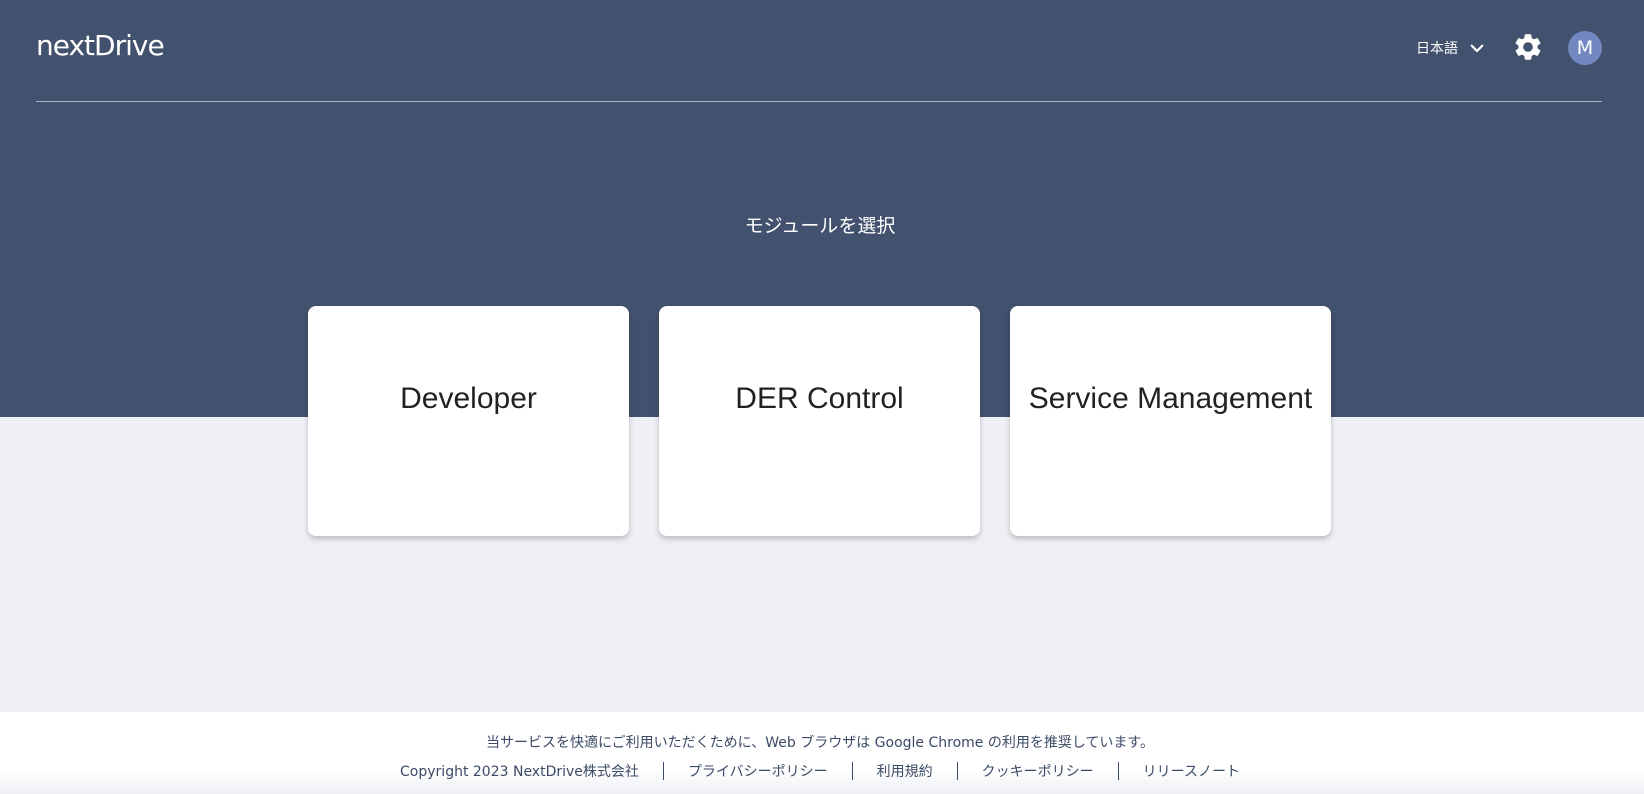  What do you see at coordinates (1528, 47) in the screenshot?
I see `gear-icon` at bounding box center [1528, 47].